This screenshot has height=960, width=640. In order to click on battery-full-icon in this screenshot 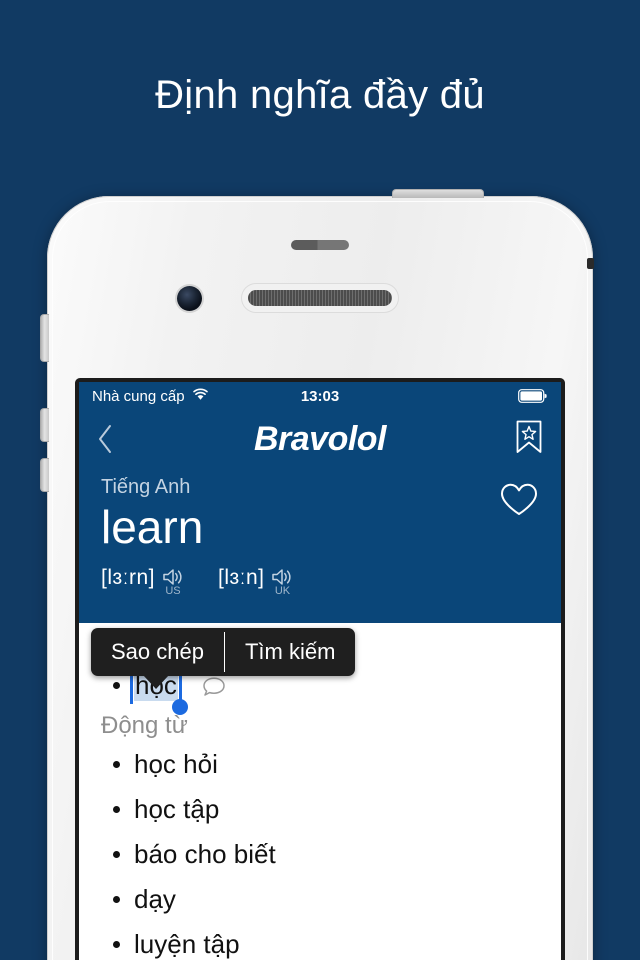, I will do `click(533, 396)`.